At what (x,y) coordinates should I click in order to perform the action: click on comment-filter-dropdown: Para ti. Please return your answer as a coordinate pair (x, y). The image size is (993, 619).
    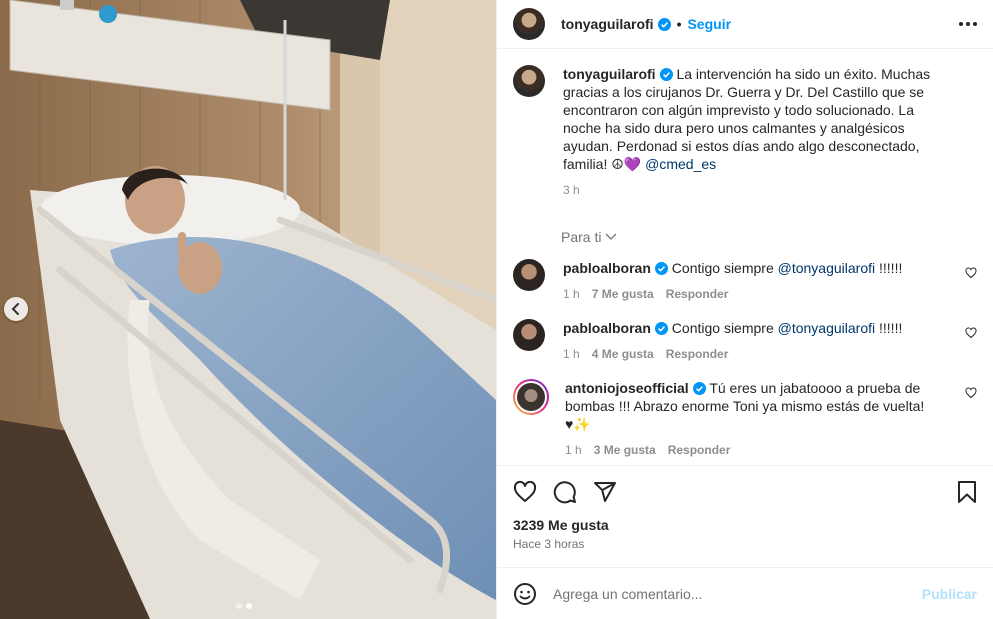
    Looking at the image, I should click on (769, 237).